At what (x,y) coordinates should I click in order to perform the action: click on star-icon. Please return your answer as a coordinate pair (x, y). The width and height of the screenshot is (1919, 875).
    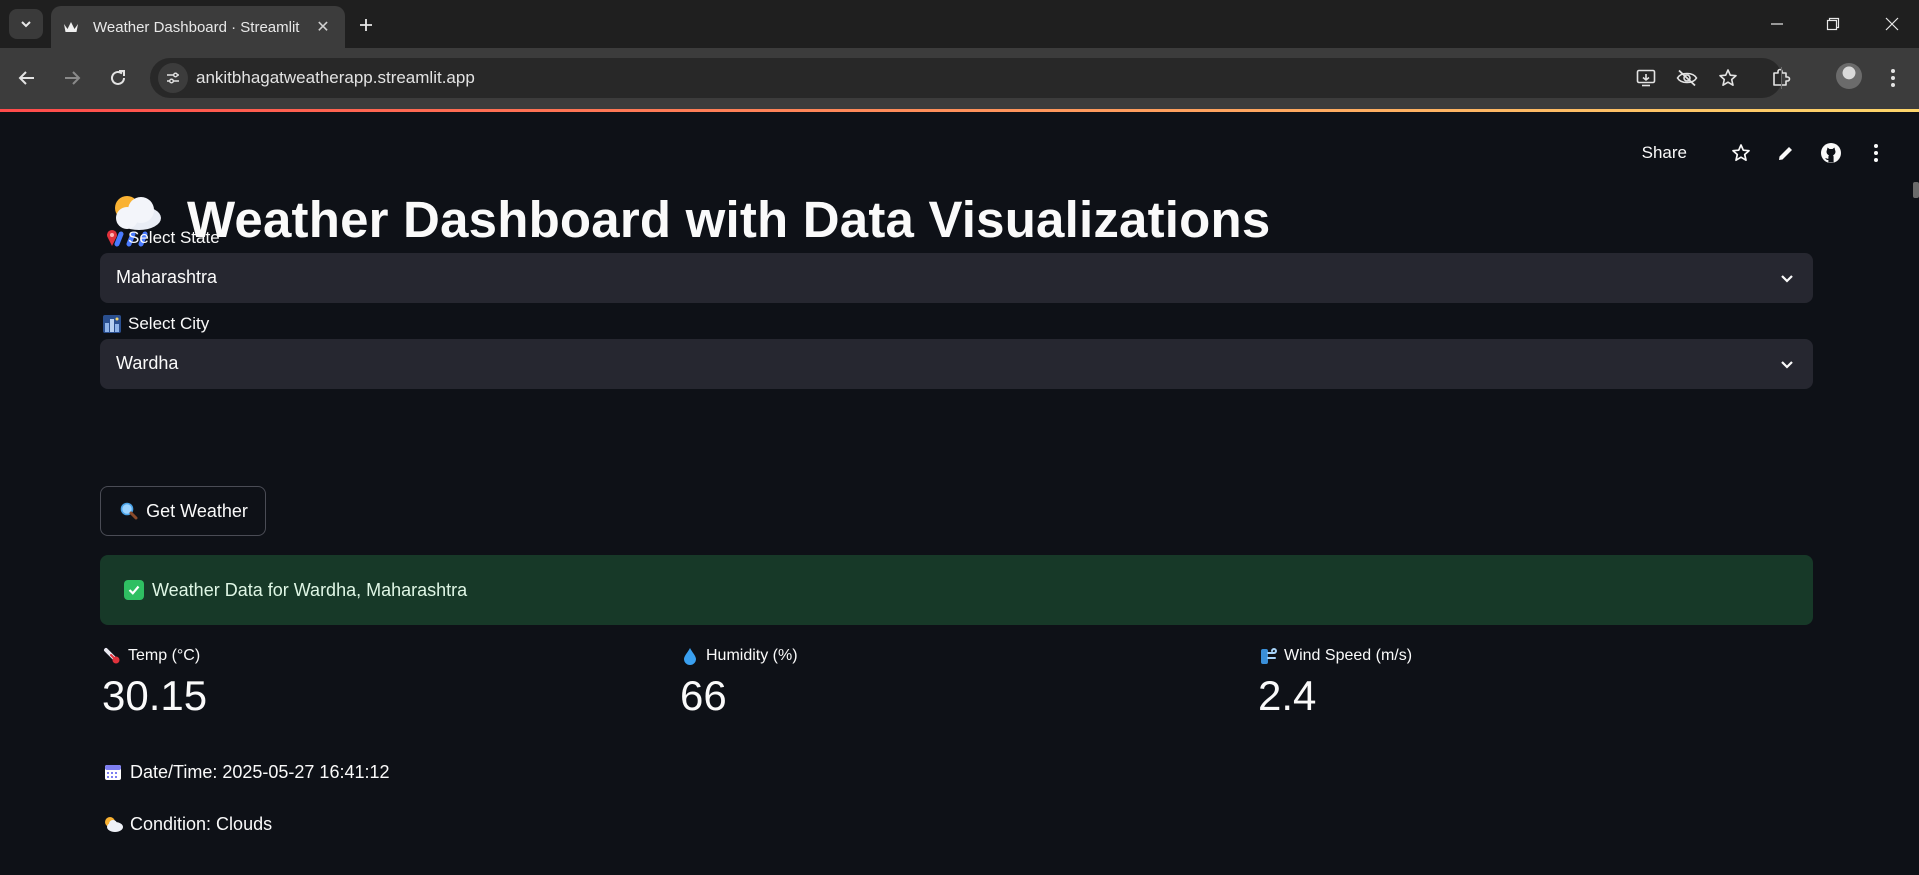
    Looking at the image, I should click on (1741, 153).